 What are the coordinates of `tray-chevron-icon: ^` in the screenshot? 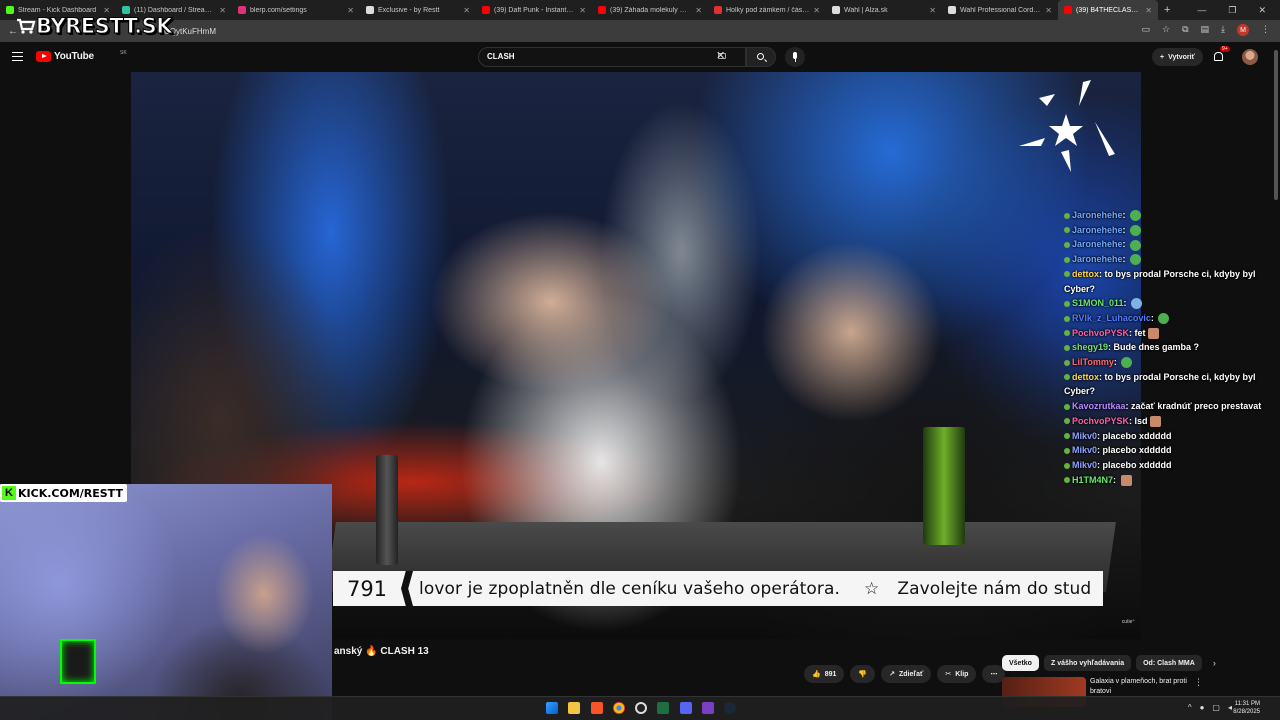 It's located at (1190, 707).